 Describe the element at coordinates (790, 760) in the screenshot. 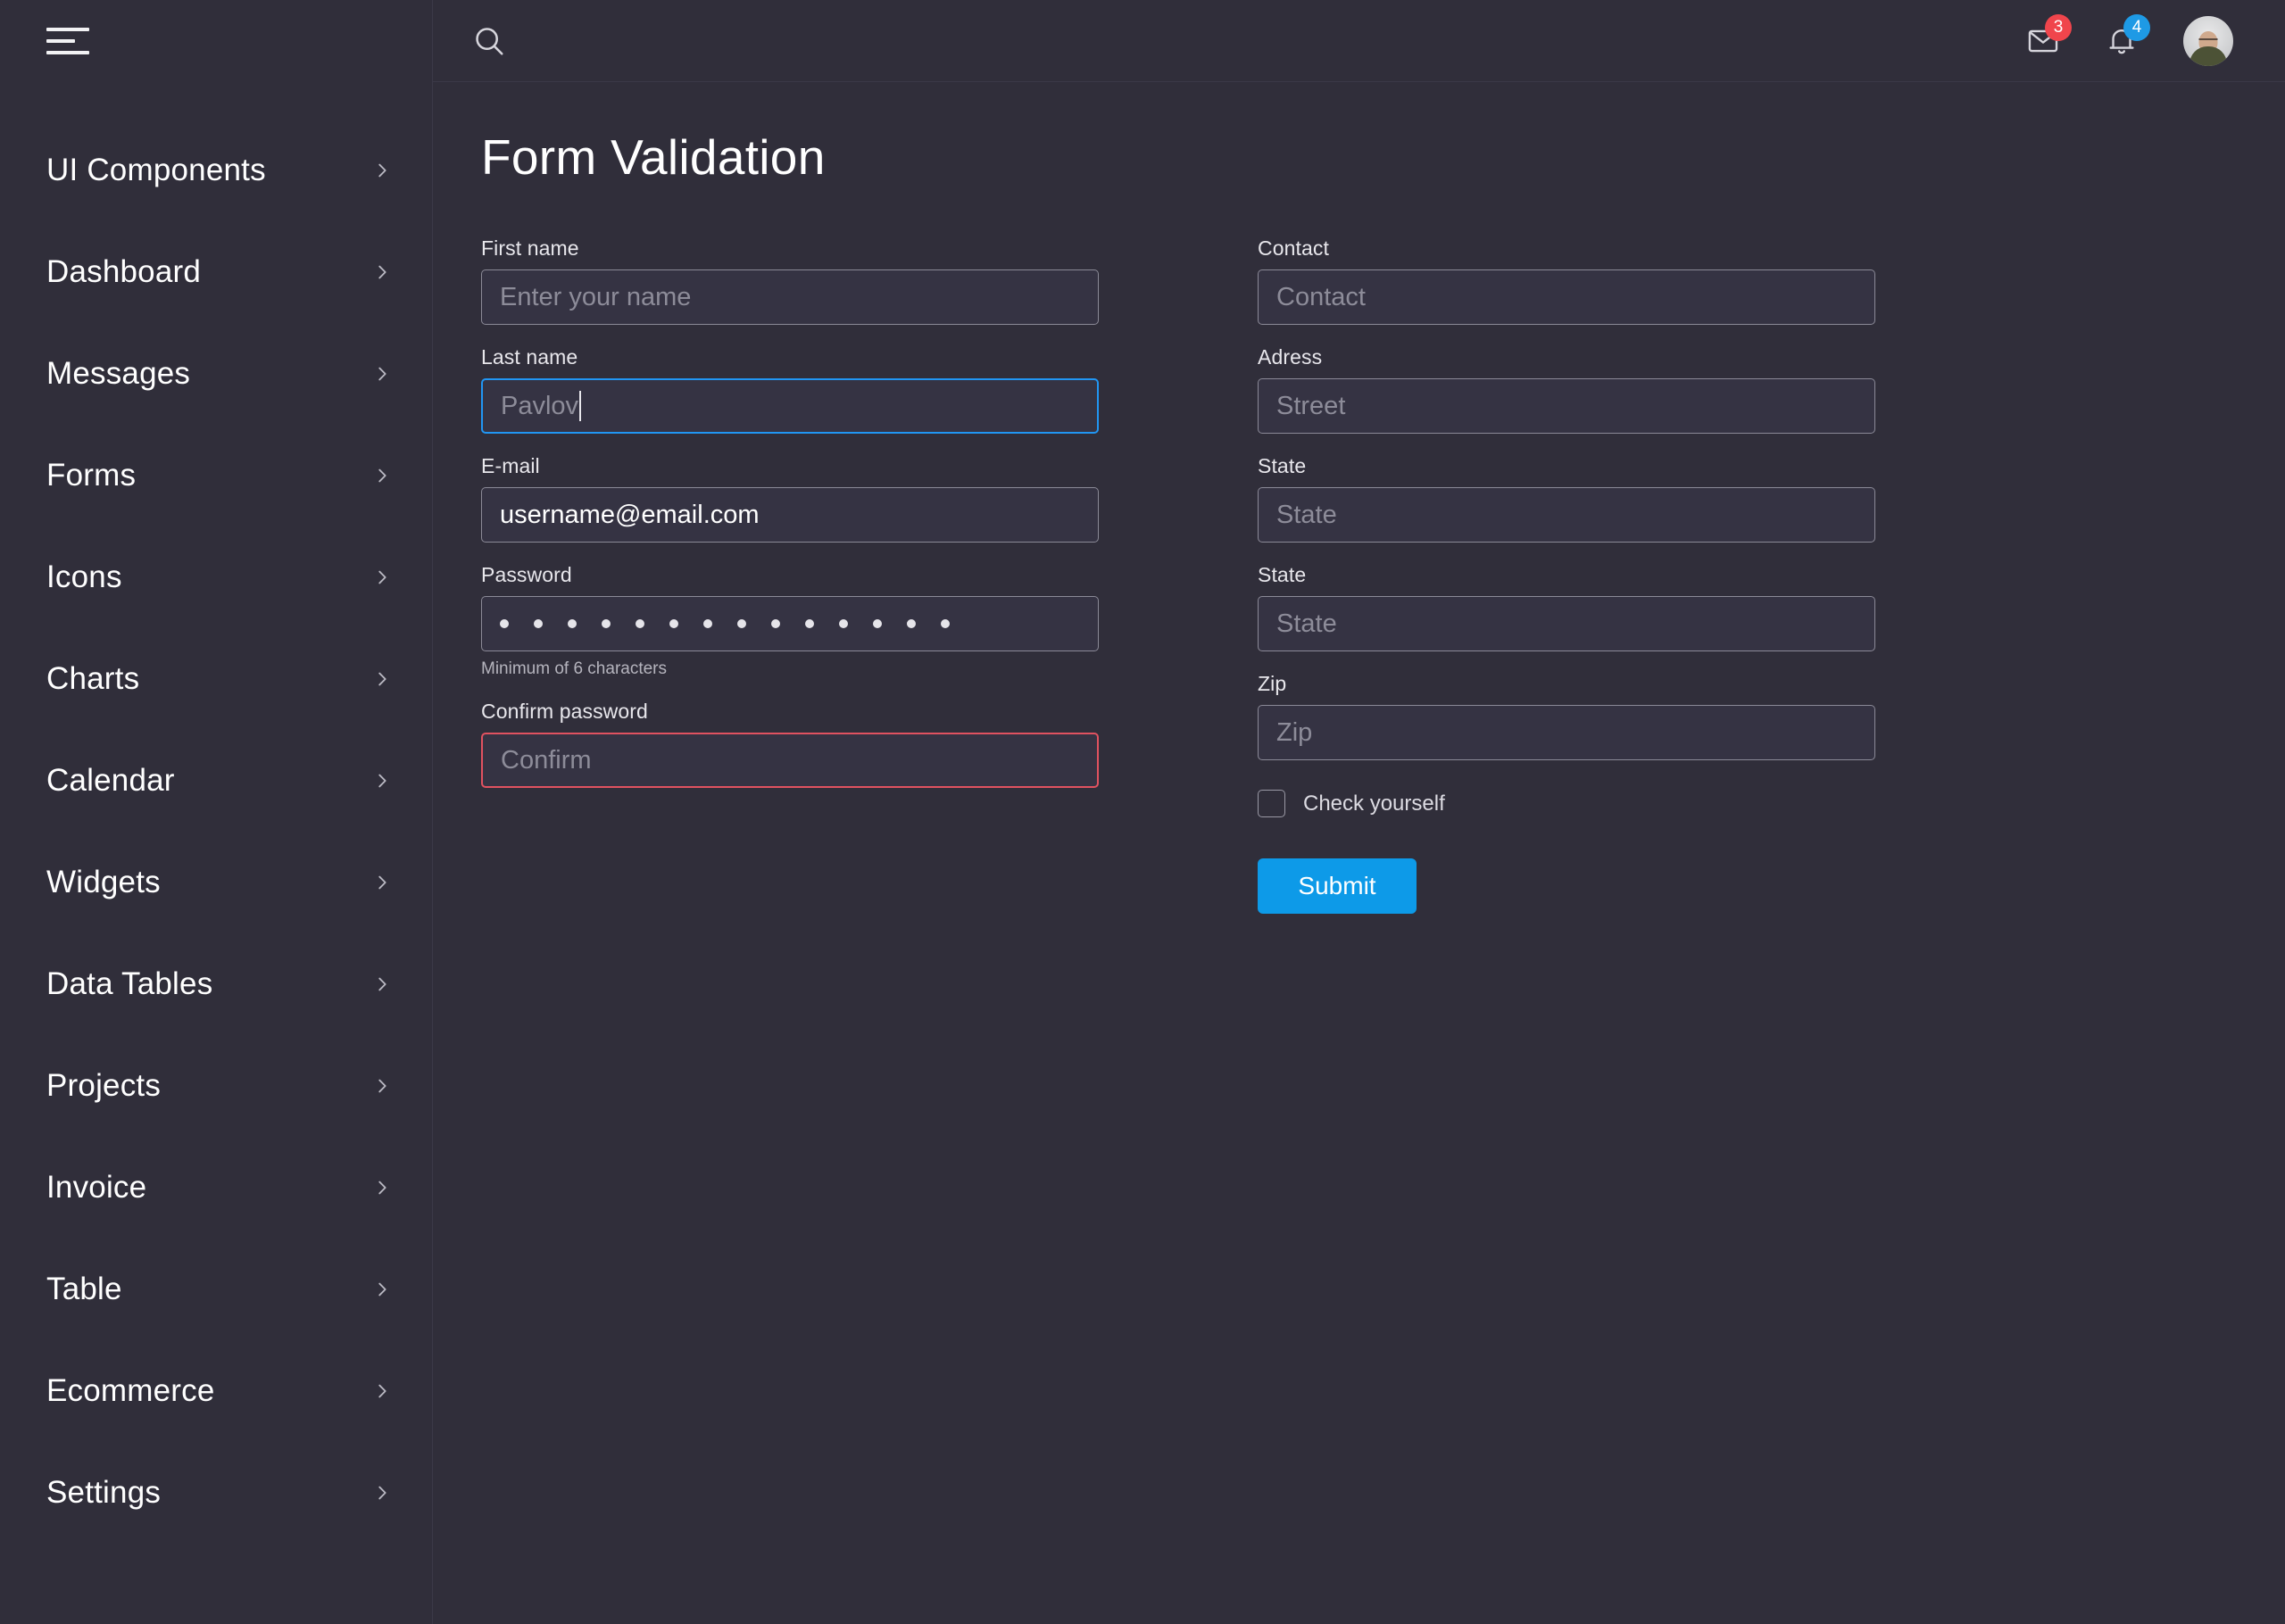

I see `confirm-password-input` at that location.